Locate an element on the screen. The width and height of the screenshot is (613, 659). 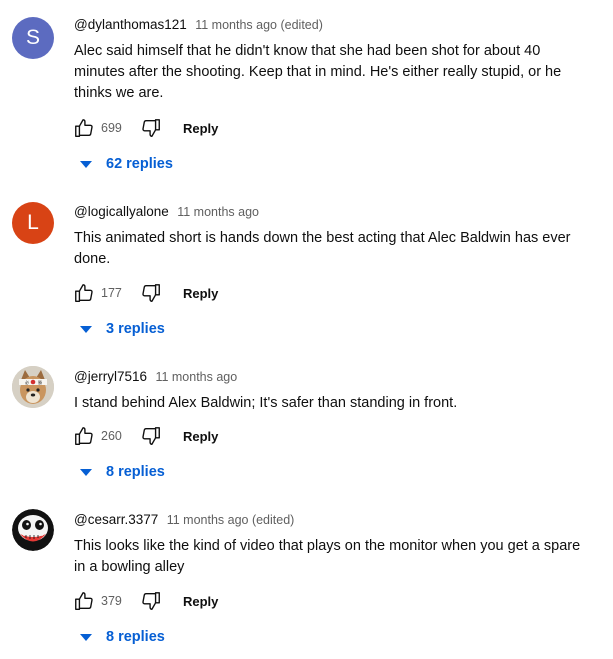
dog-with-headband-avatar: 必 勝 is located at coordinates (33, 387).